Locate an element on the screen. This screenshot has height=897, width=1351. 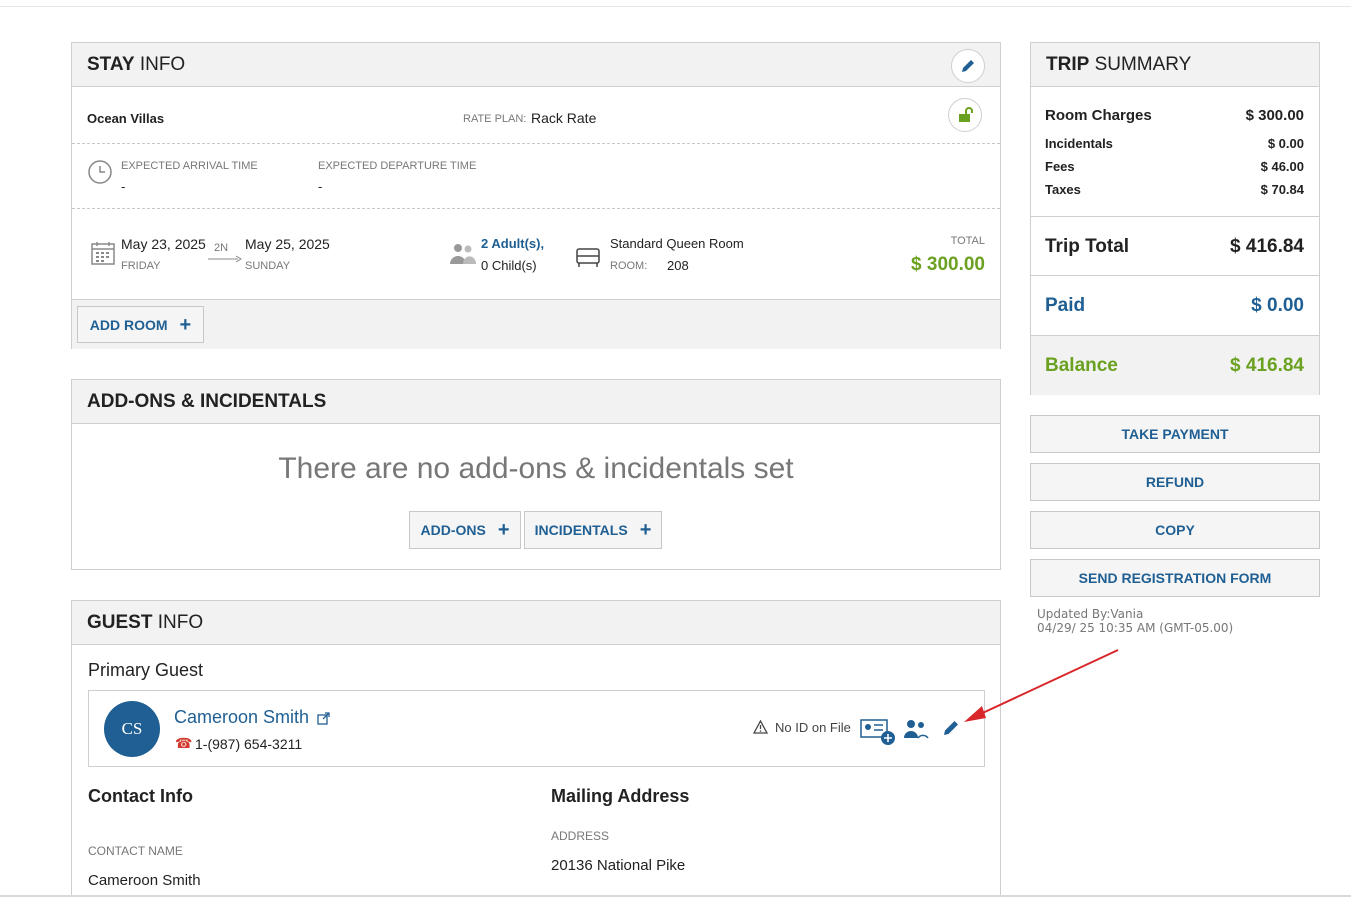
edit-stay-button is located at coordinates (968, 66).